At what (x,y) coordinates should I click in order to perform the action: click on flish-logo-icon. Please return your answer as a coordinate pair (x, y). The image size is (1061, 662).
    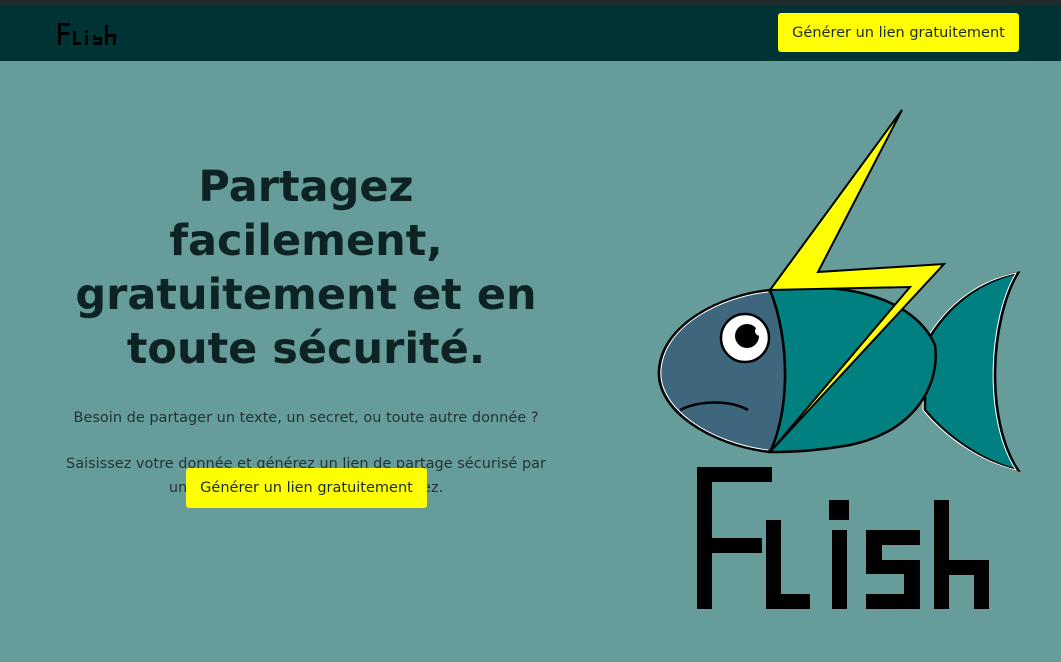
    Looking at the image, I should click on (88, 34).